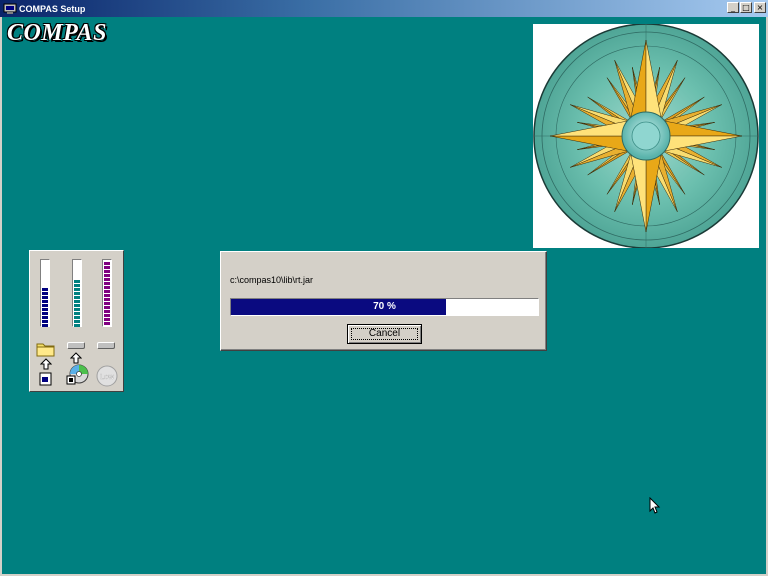  I want to click on copy-progress-dialog: c:\compas10\lib\rt.jar 70 % Cancel, so click(383, 301).